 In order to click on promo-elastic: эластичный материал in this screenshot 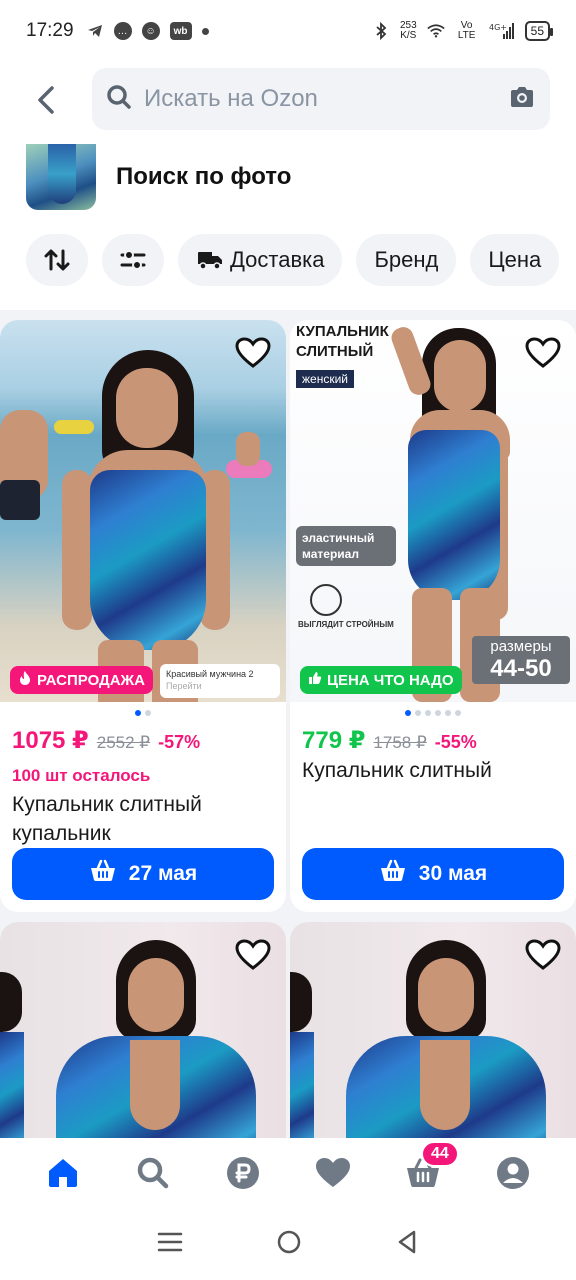, I will do `click(346, 546)`.